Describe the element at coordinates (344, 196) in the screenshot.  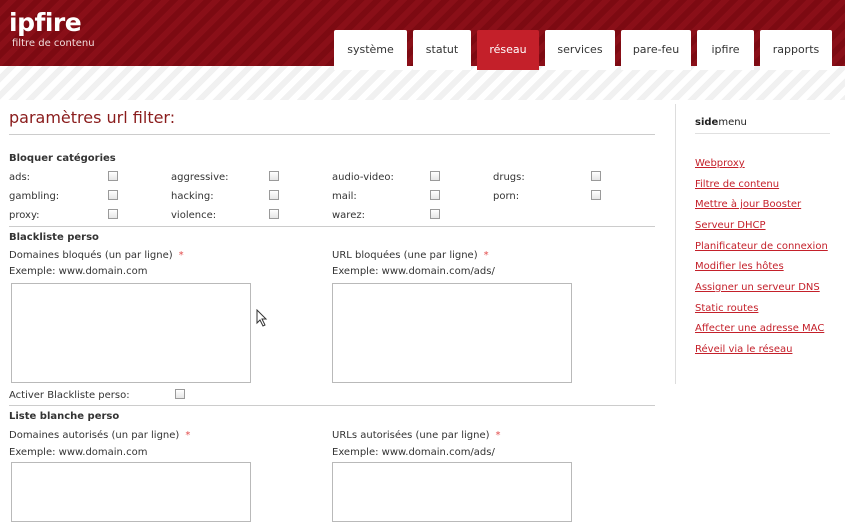
I see `category-label-mail: mail:` at that location.